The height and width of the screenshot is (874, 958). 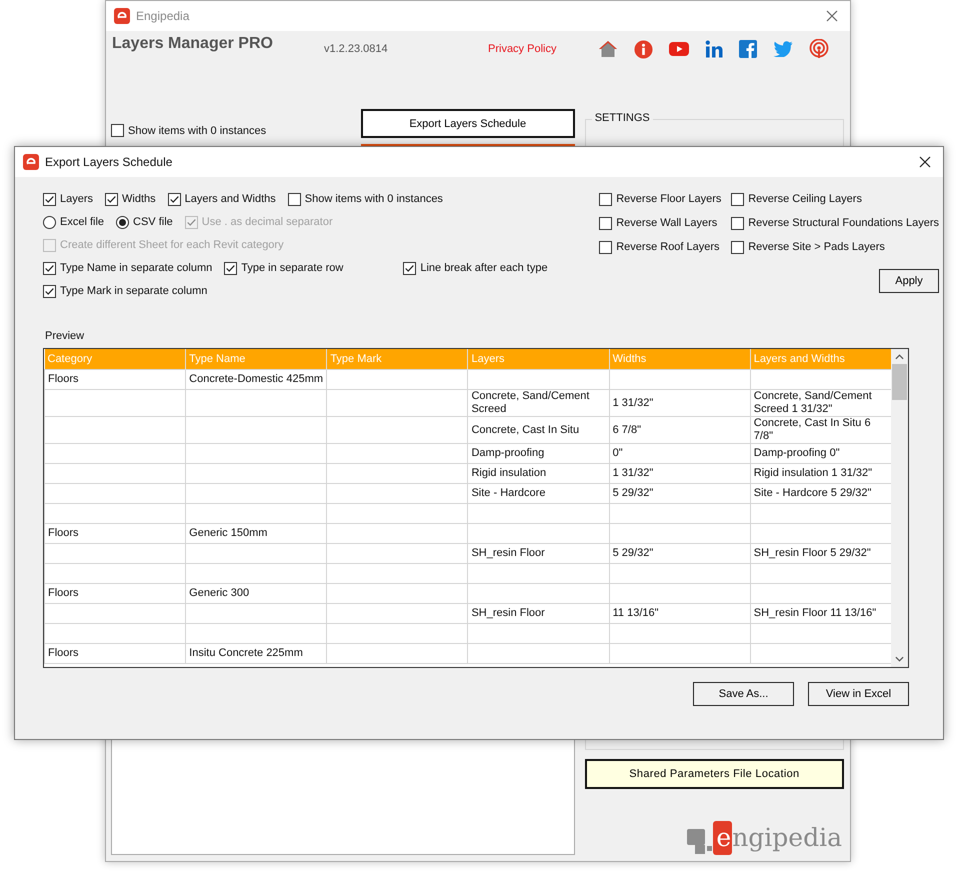 What do you see at coordinates (679, 49) in the screenshot?
I see `video-icon` at bounding box center [679, 49].